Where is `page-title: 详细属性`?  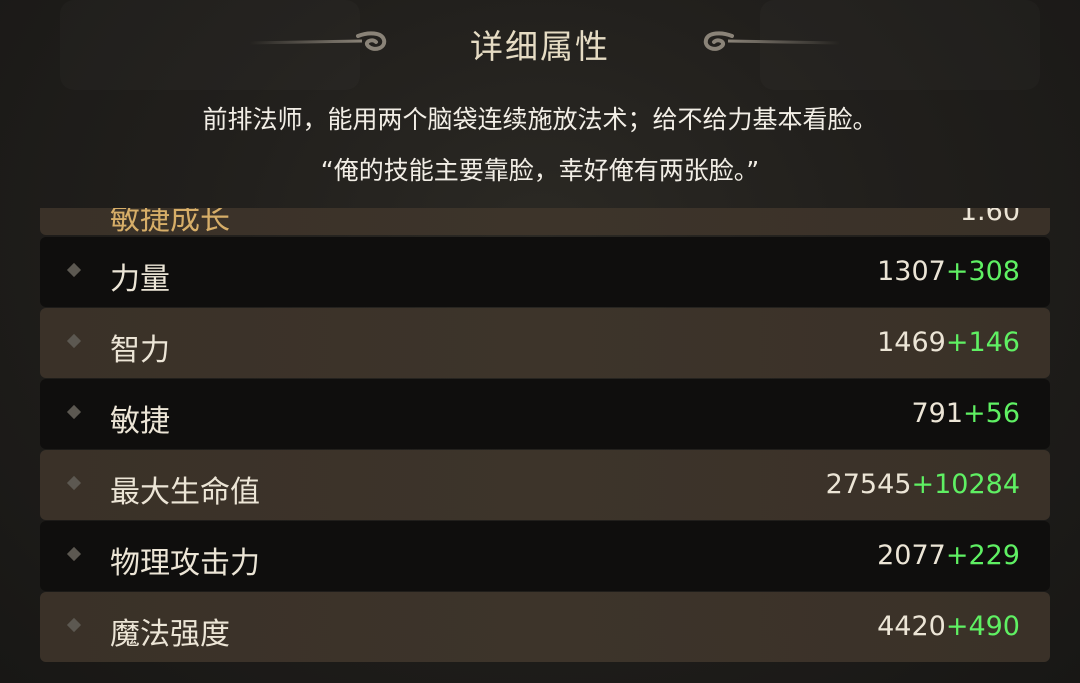
page-title: 详细属性 is located at coordinates (540, 46).